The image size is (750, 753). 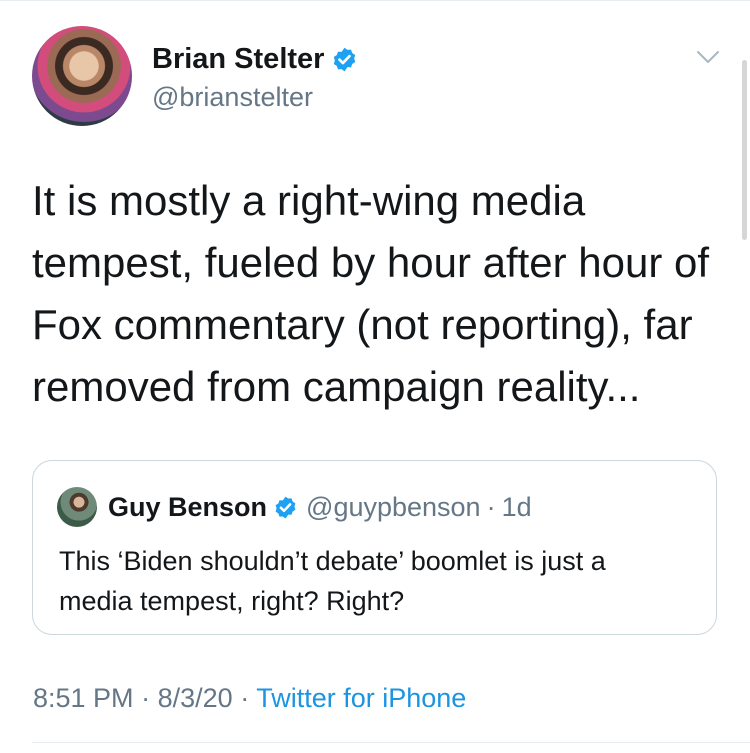 I want to click on tweet-source-link: Twitter for iPhone, so click(x=361, y=698).